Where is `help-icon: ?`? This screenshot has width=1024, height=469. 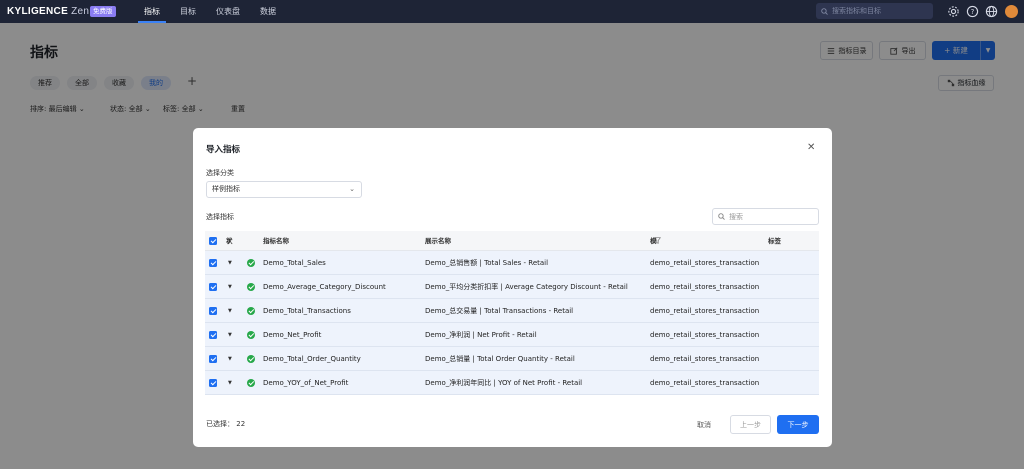
help-icon: ? is located at coordinates (972, 11).